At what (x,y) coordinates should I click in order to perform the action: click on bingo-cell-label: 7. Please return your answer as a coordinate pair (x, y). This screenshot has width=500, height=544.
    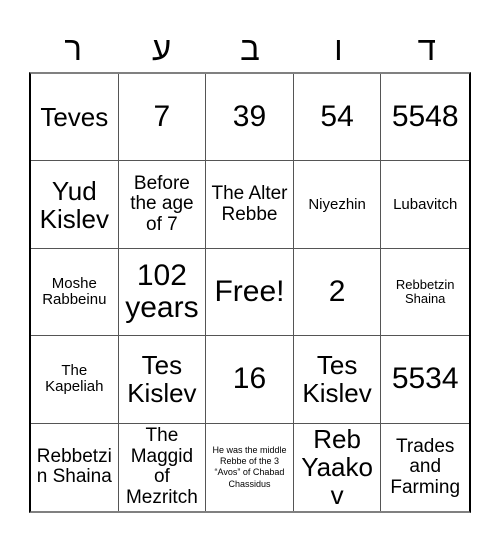
    Looking at the image, I should click on (162, 116).